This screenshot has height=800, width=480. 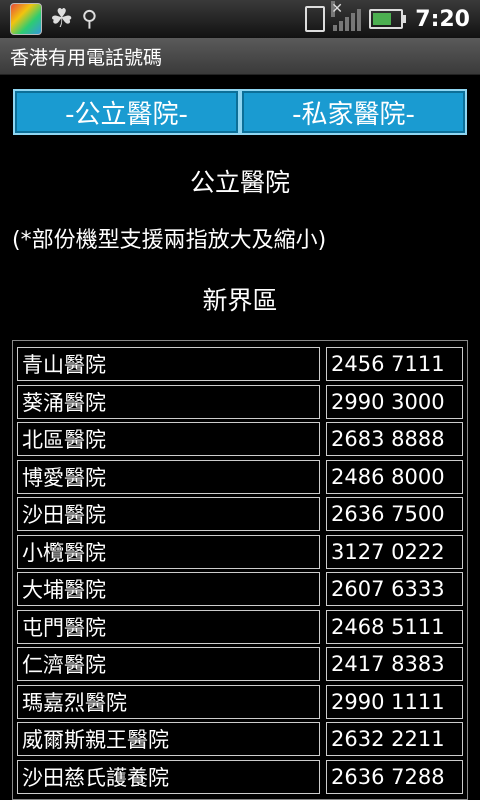 I want to click on app-title: 香港有用電話號碼, so click(x=86, y=57).